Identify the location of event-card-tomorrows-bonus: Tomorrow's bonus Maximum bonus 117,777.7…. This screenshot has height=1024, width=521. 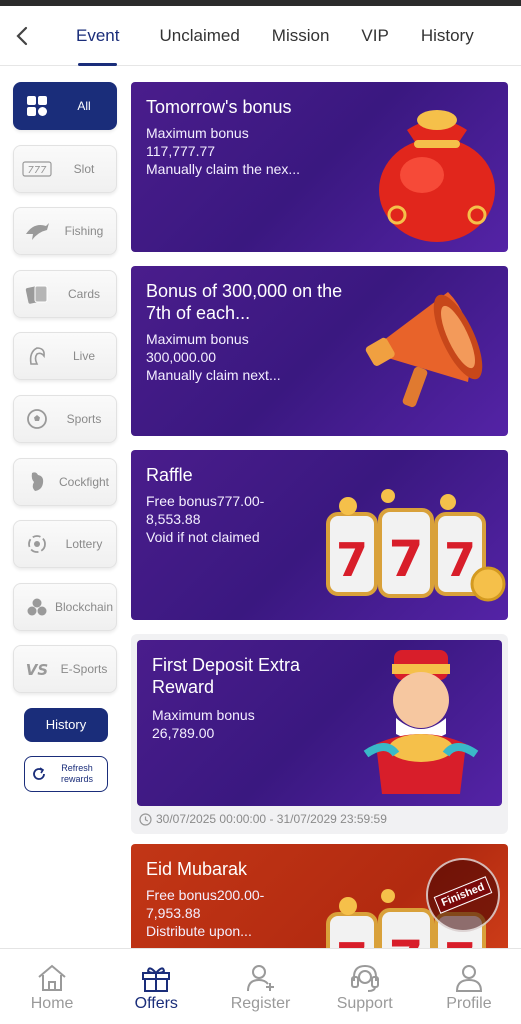
(319, 167).